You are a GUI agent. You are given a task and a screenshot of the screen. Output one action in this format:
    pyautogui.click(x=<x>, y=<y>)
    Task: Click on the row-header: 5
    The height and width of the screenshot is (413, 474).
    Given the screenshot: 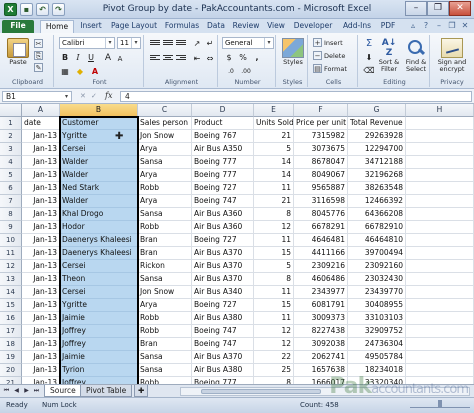 What is the action you would take?
    pyautogui.click(x=11, y=175)
    